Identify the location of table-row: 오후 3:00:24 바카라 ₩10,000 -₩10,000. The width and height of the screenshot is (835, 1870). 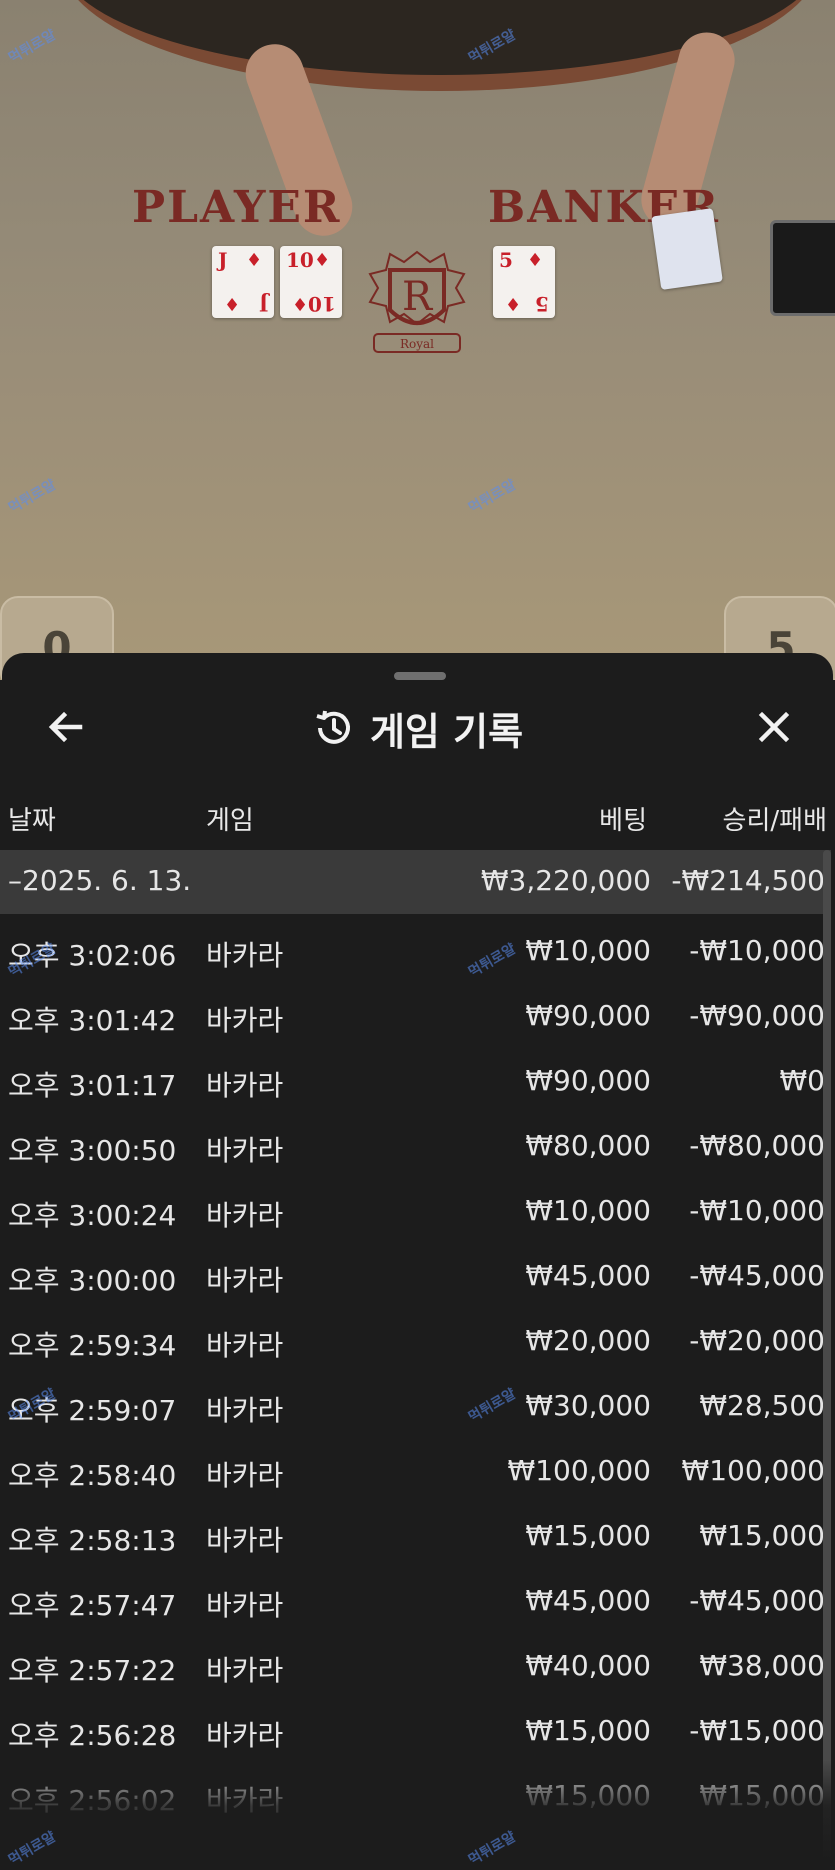
(415, 1212).